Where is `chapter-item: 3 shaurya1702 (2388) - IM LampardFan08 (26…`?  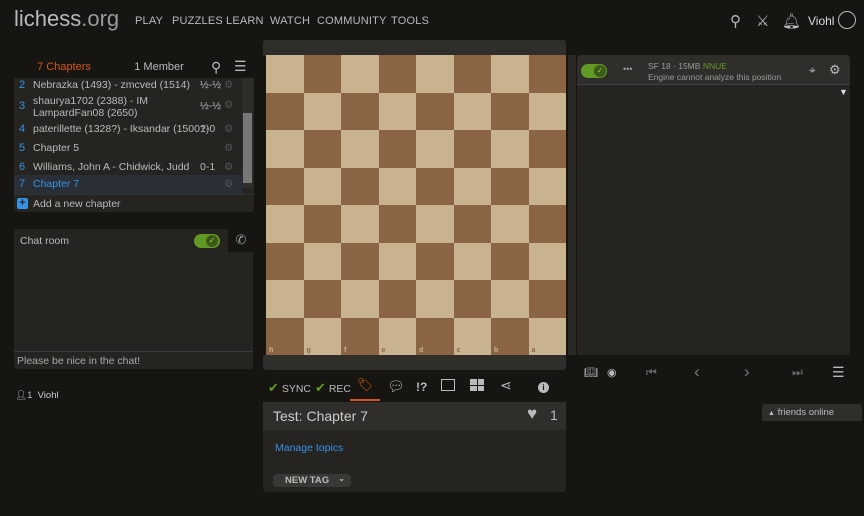 chapter-item: 3 shaurya1702 (2388) - IM LampardFan08 (26… is located at coordinates (128, 107).